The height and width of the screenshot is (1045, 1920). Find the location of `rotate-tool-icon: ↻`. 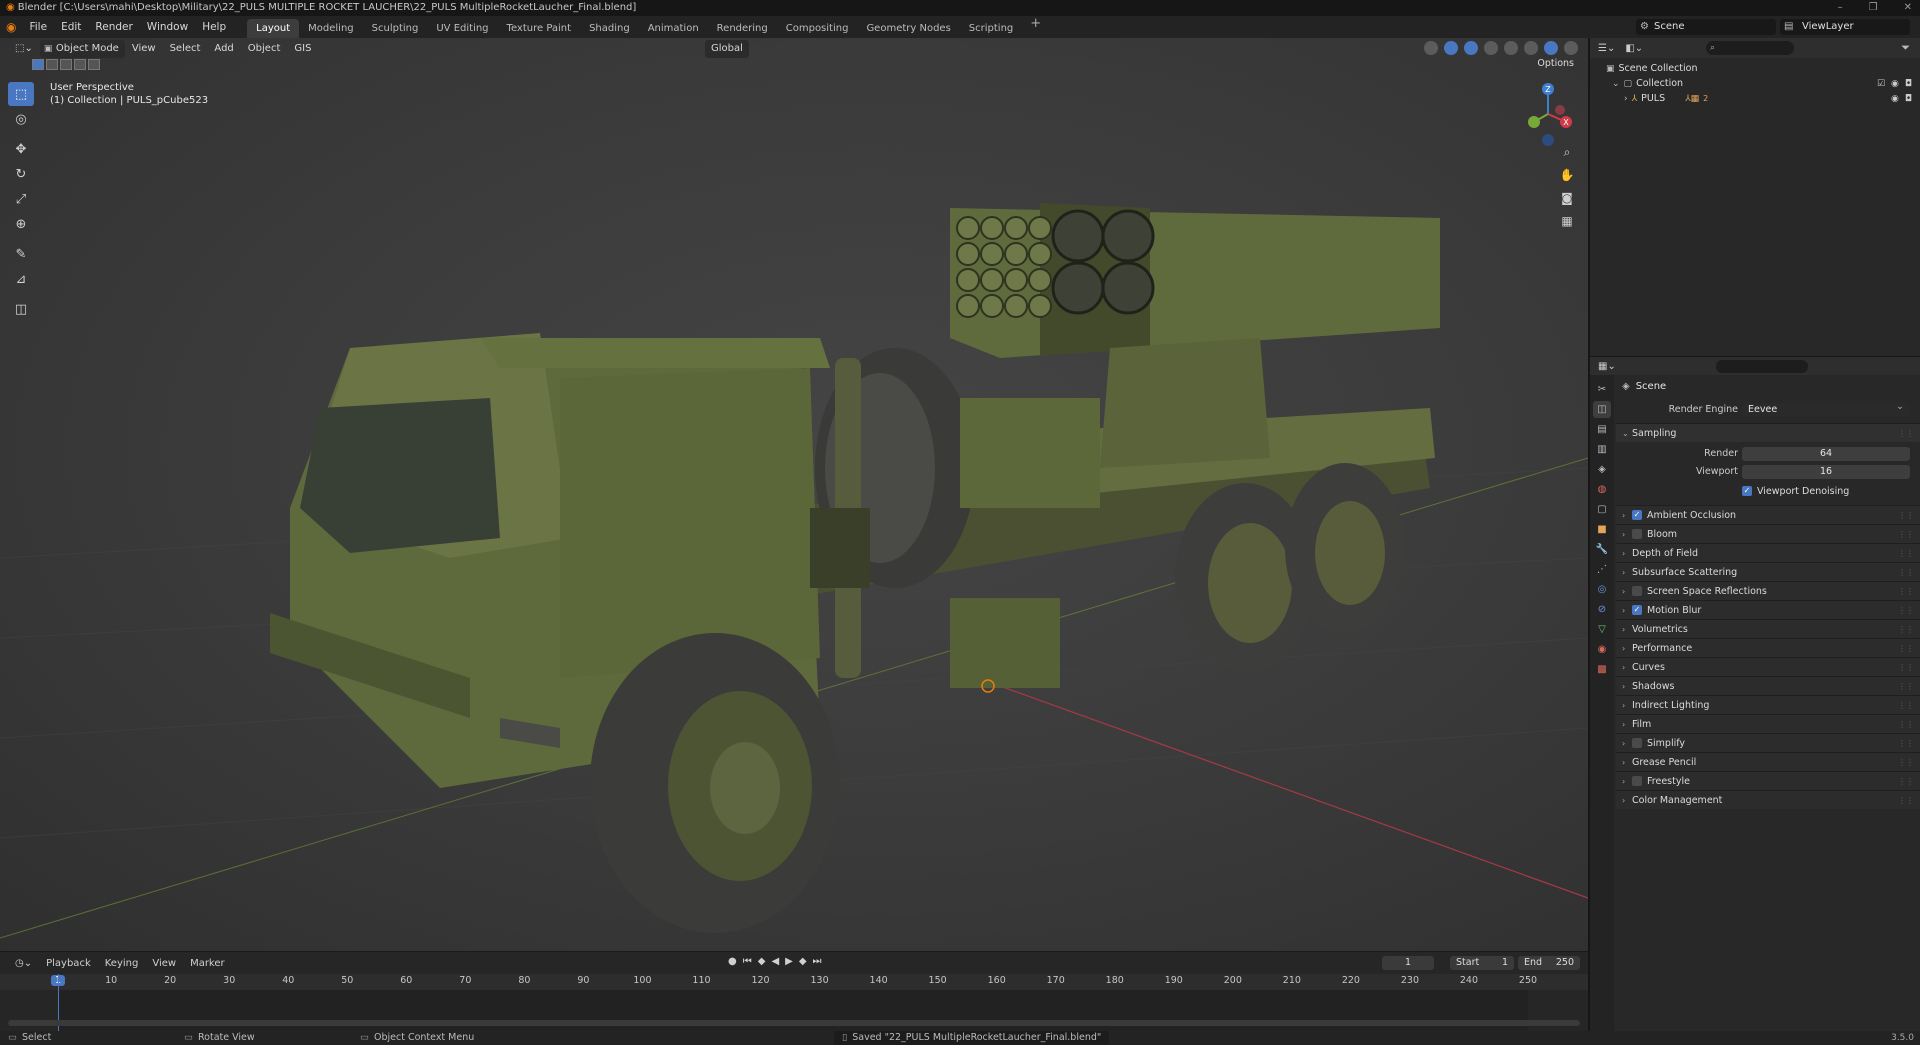

rotate-tool-icon: ↻ is located at coordinates (21, 174).